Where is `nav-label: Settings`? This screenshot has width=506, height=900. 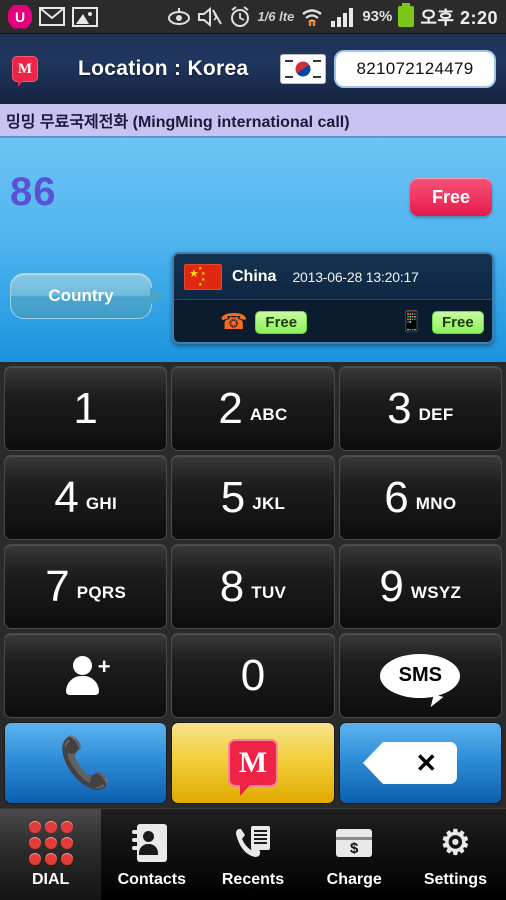
nav-label: Settings is located at coordinates (455, 879).